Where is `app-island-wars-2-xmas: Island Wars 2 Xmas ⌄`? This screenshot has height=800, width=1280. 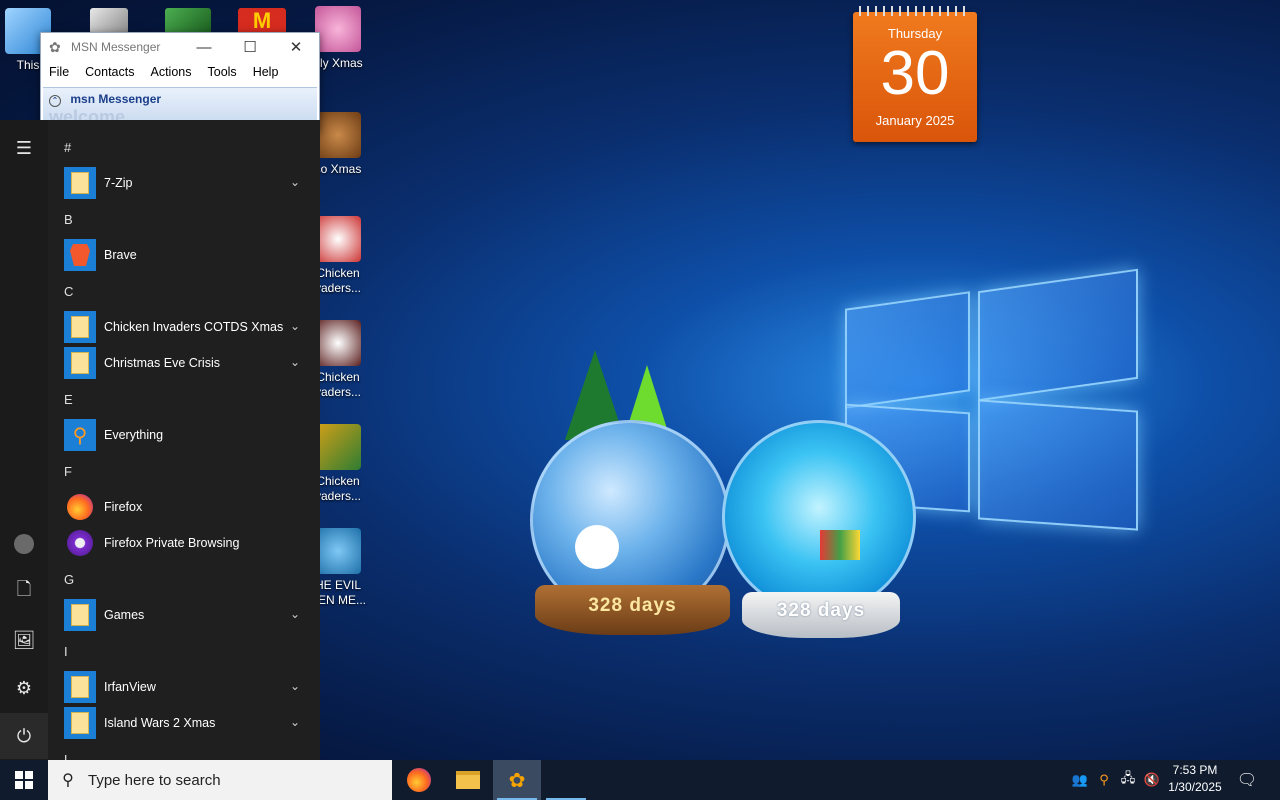
app-island-wars-2-xmas: Island Wars 2 Xmas ⌄ is located at coordinates (184, 723).